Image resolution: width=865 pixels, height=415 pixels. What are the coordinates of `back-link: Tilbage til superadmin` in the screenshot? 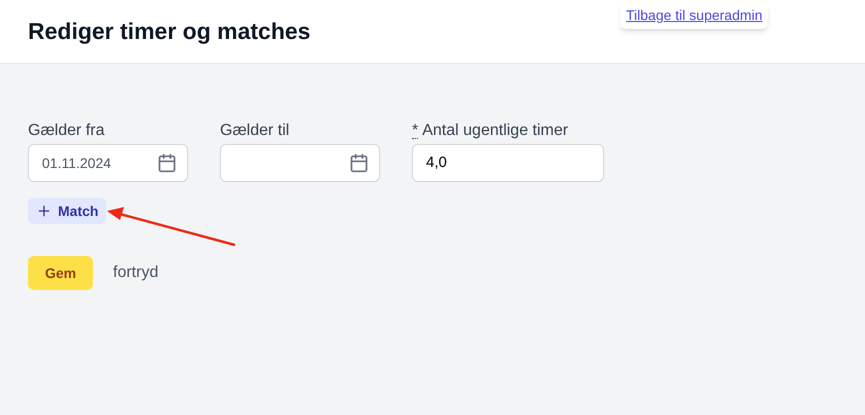 It's located at (694, 15).